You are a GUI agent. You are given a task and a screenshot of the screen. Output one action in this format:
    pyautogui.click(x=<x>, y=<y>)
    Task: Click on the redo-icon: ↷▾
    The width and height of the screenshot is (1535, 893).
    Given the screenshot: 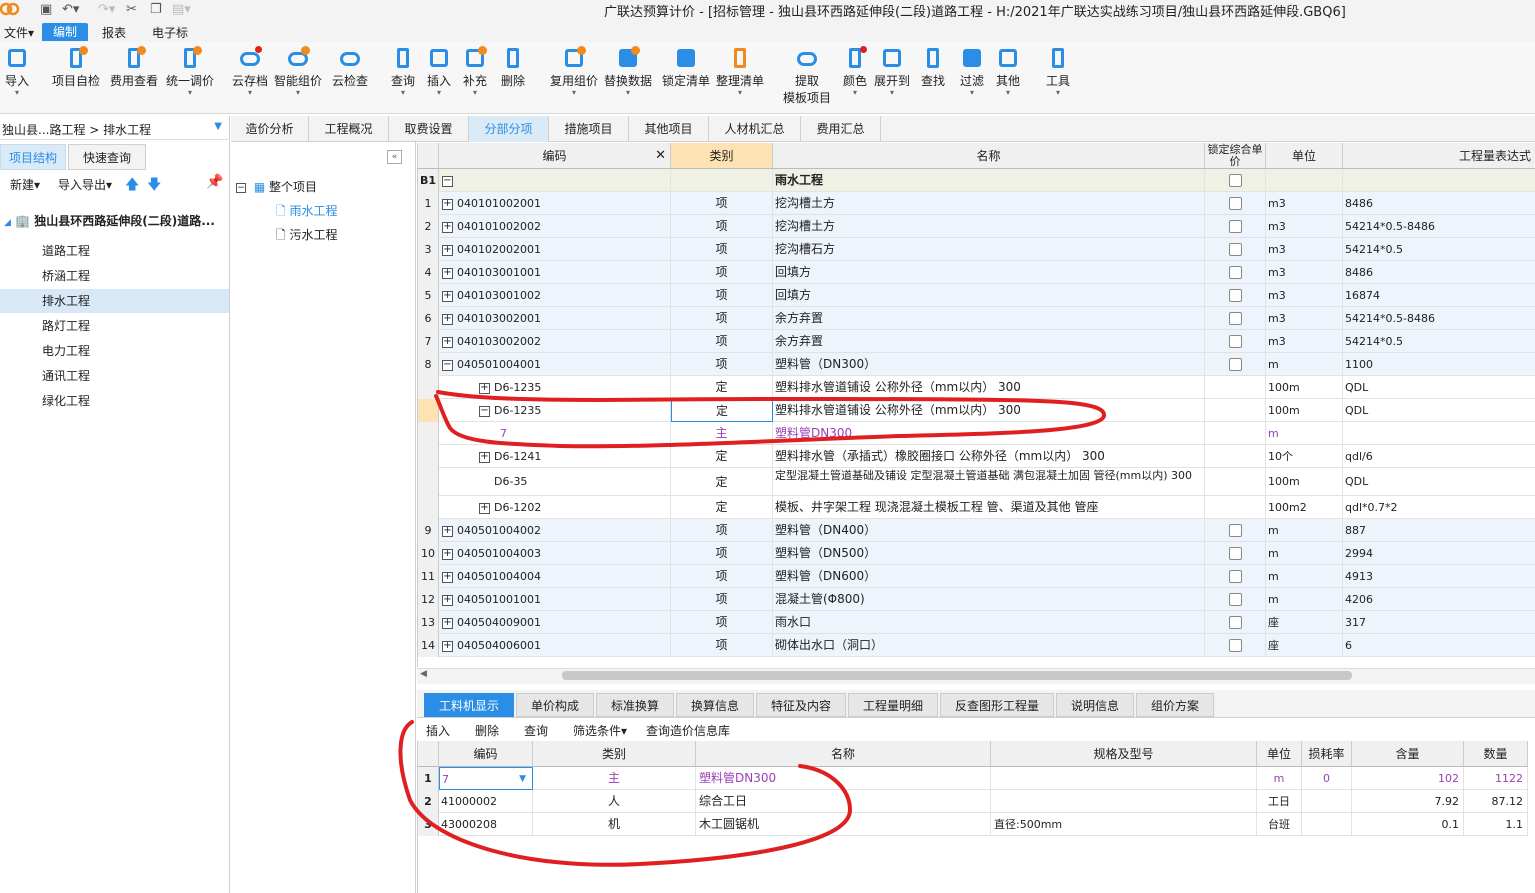 What is the action you would take?
    pyautogui.click(x=106, y=9)
    